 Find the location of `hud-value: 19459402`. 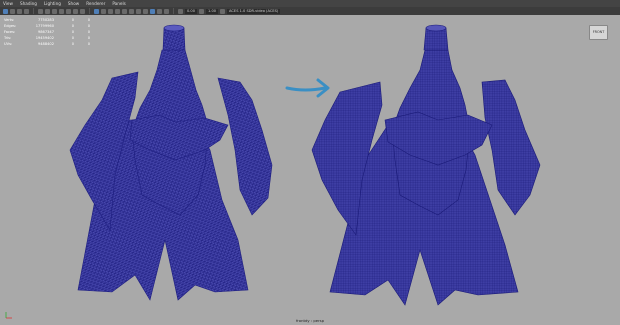

hud-value: 19459402 is located at coordinates (44, 38).